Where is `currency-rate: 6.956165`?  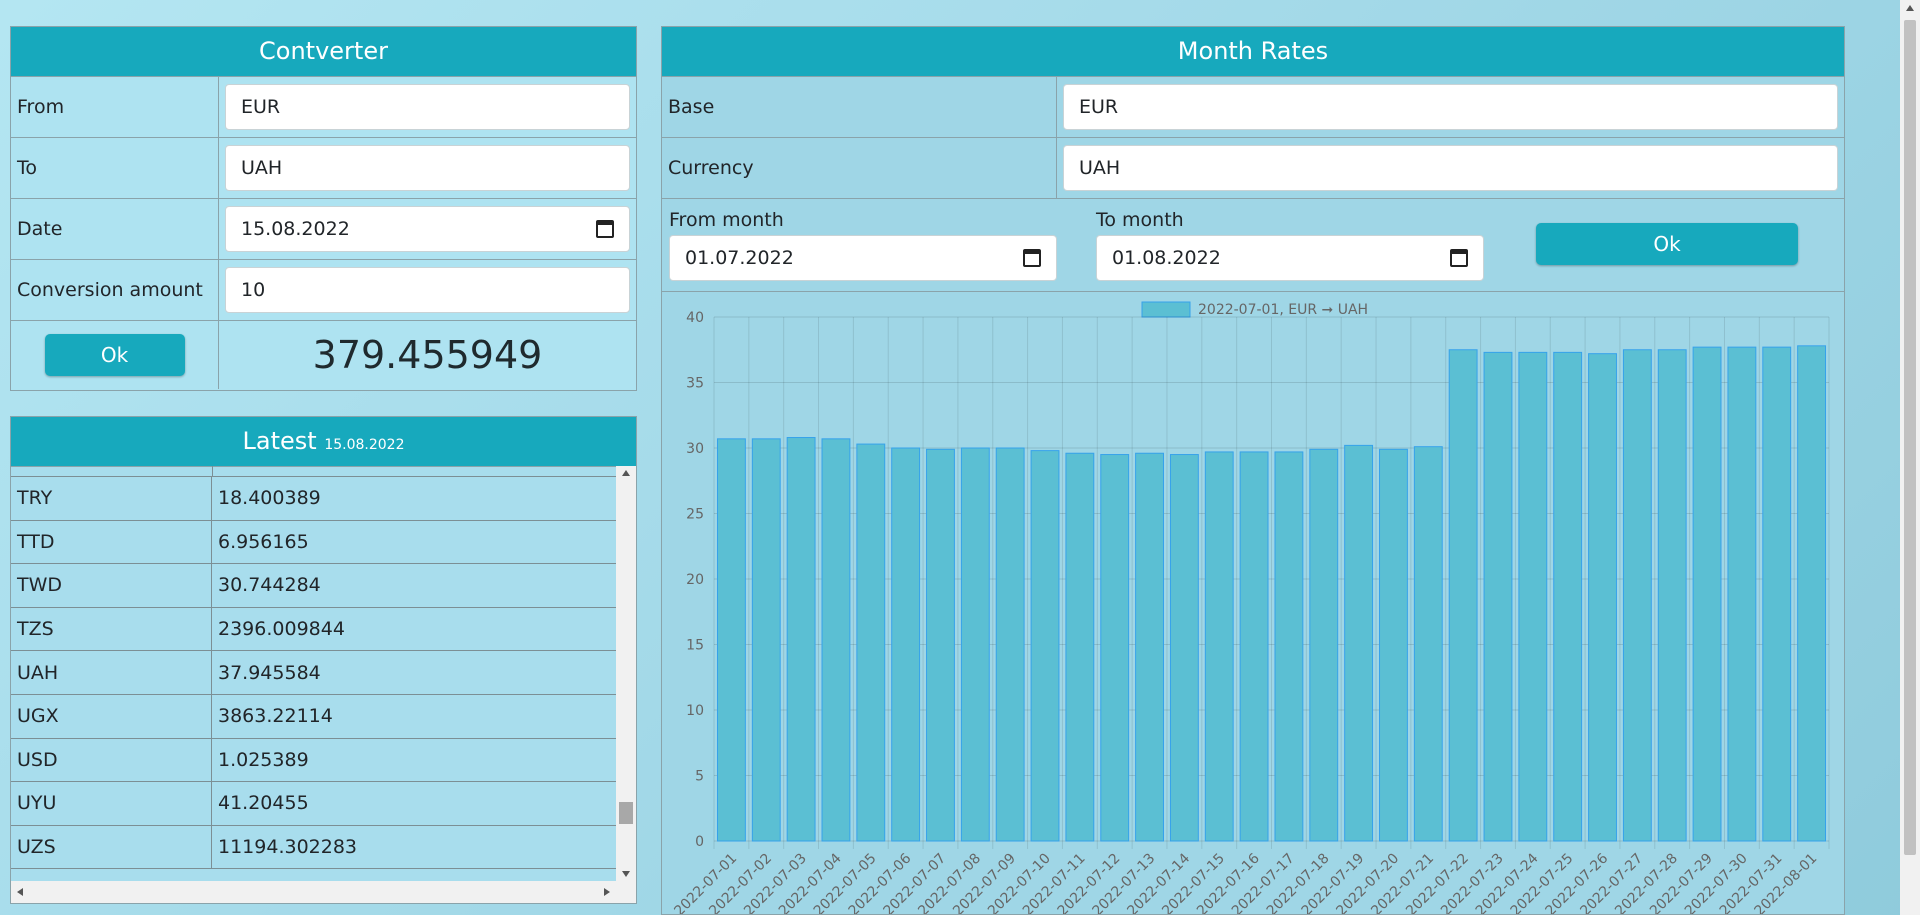 currency-rate: 6.956165 is located at coordinates (263, 541).